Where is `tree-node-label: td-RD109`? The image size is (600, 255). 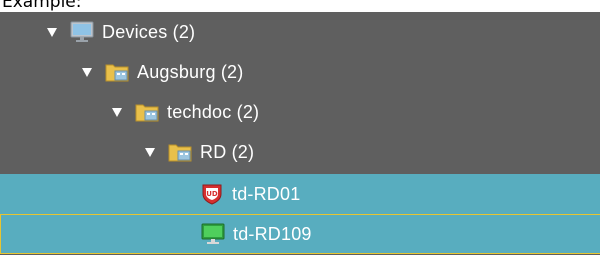
tree-node-label: td-RD109 is located at coordinates (272, 233).